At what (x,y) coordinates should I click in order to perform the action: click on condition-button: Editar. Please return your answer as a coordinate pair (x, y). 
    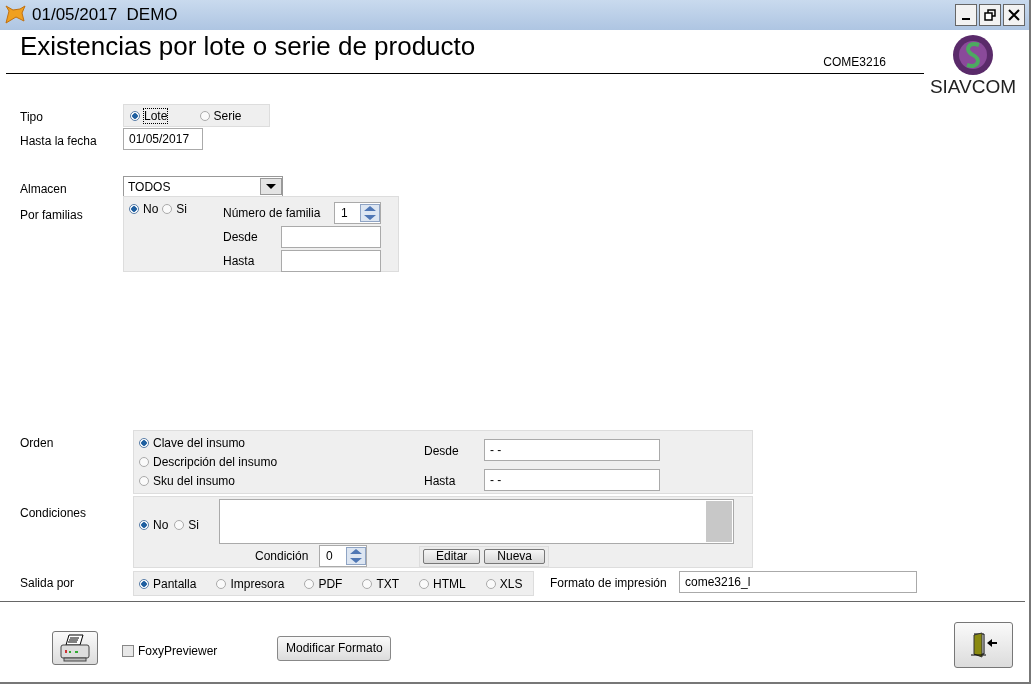
    Looking at the image, I should click on (452, 556).